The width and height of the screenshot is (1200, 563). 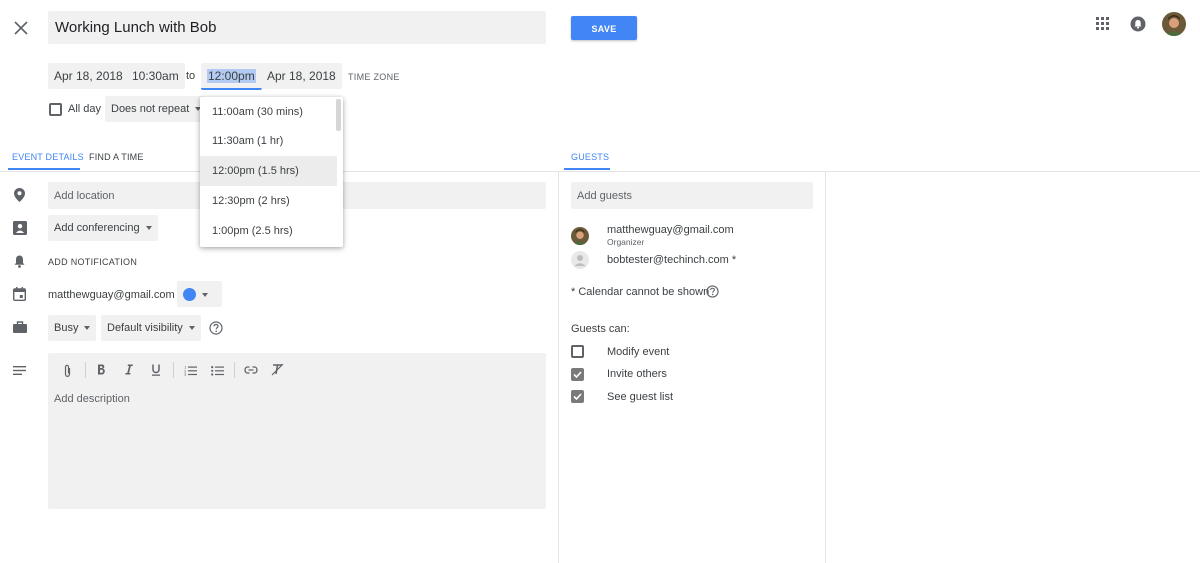 I want to click on bold-icon, so click(x=101, y=369).